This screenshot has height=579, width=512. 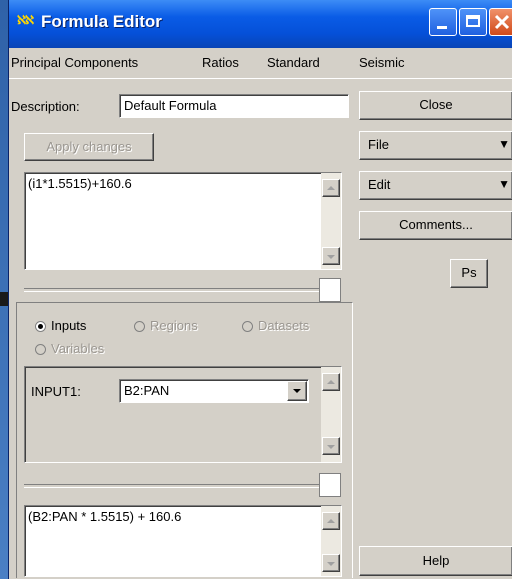 I want to click on app-icon: ℵℵ, so click(x=25, y=20).